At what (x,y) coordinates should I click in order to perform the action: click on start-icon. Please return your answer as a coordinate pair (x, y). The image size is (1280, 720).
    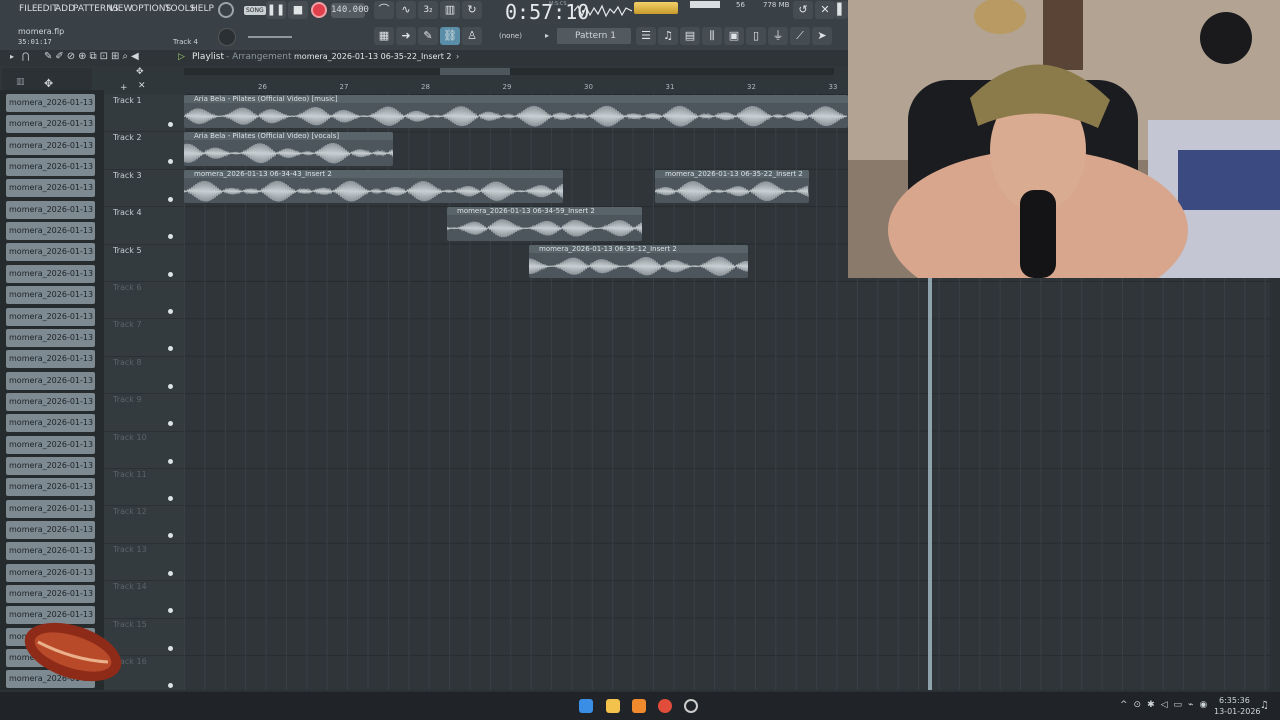
    Looking at the image, I should click on (586, 706).